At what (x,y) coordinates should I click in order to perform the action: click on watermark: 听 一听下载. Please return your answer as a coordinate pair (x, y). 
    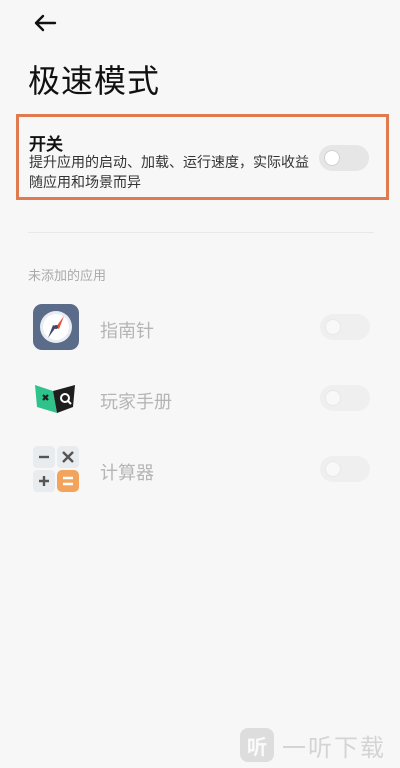
    Looking at the image, I should click on (313, 745).